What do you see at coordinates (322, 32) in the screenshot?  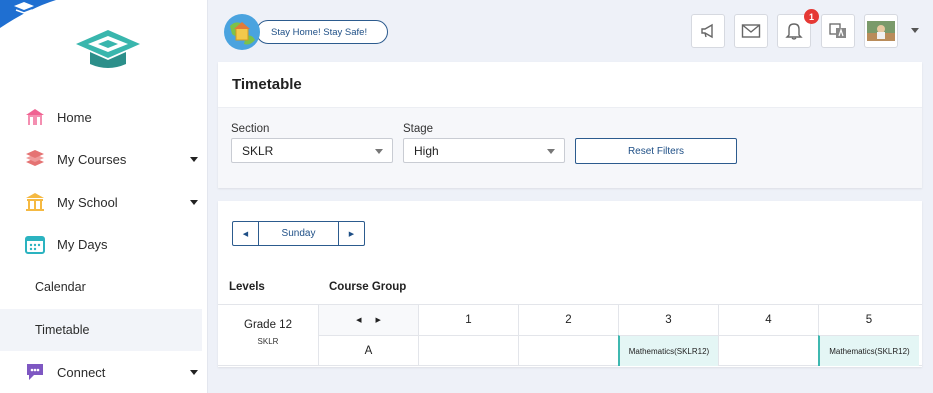 I see `banner-text: Stay Home! Stay Safe!` at bounding box center [322, 32].